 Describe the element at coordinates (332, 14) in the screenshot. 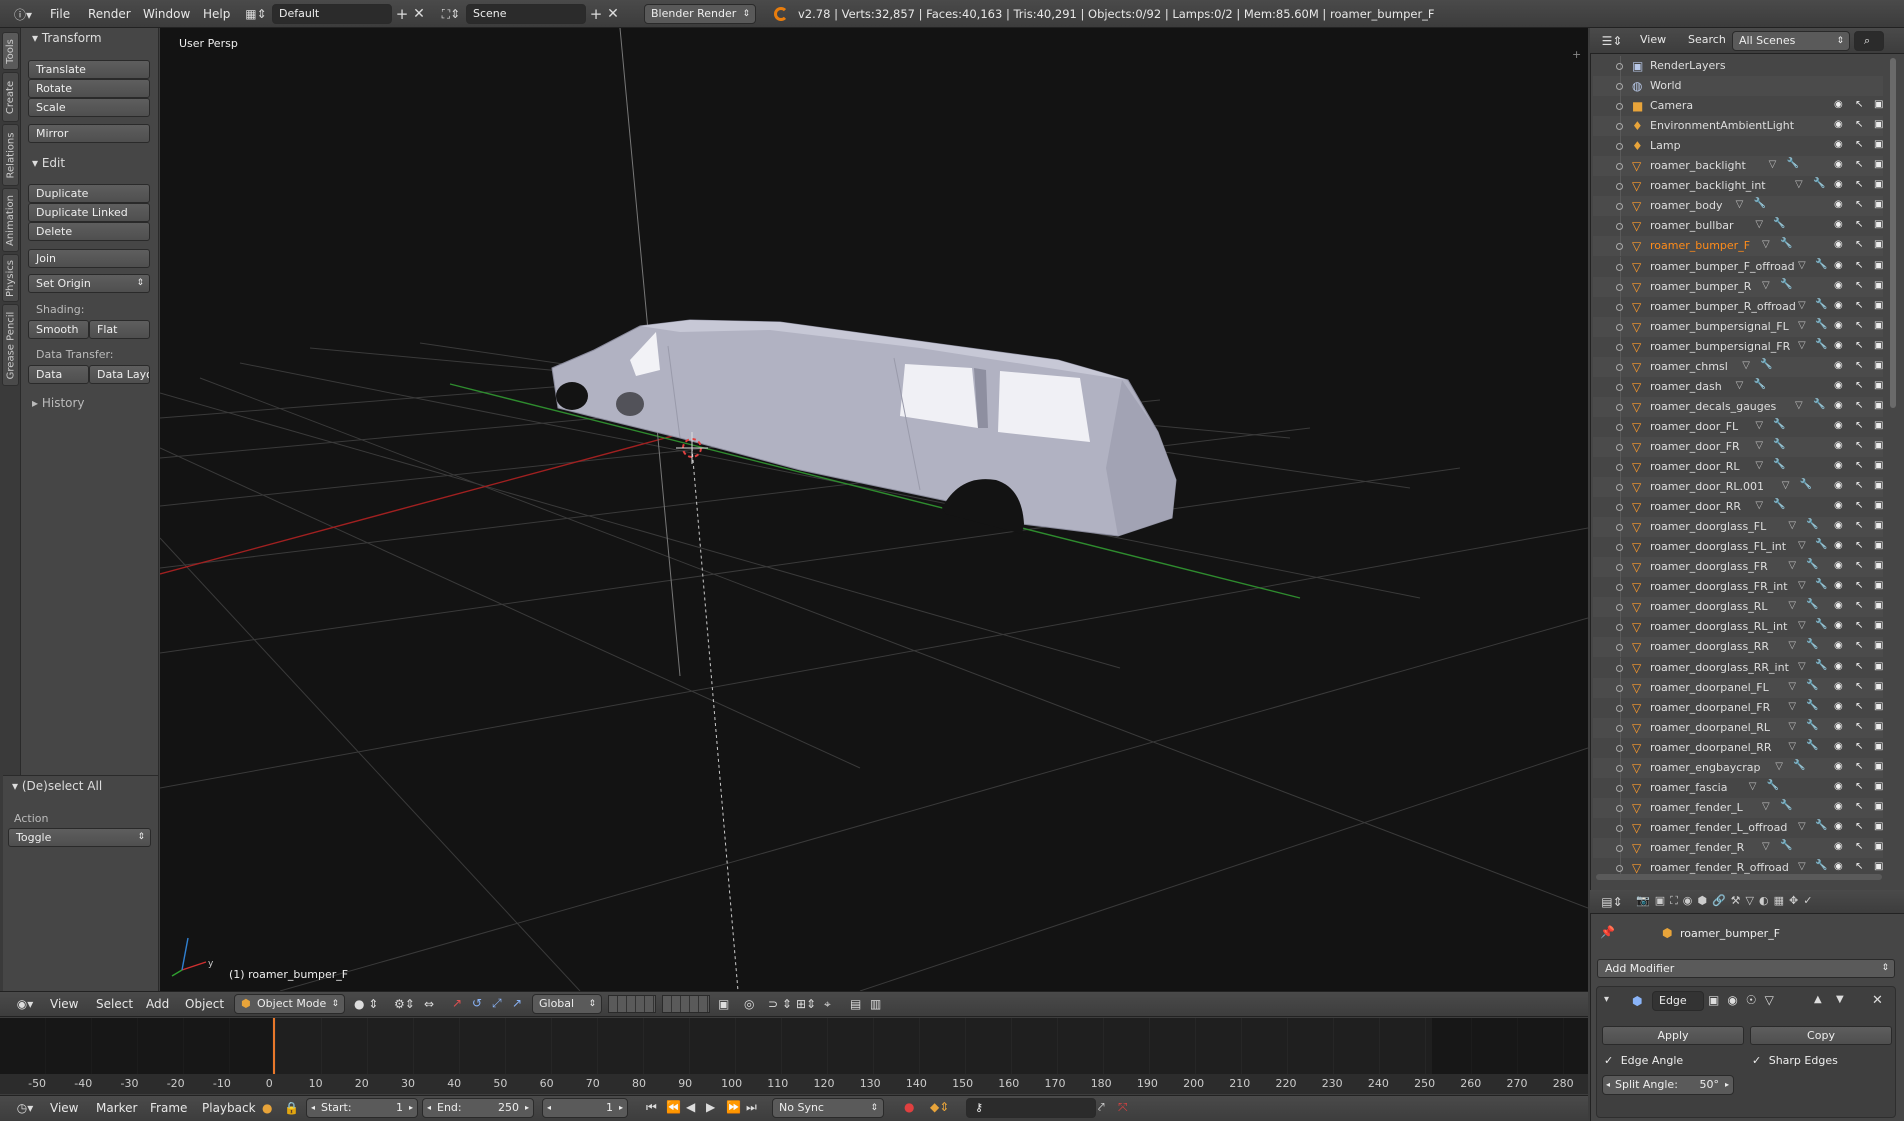

I see `screen-layout-field: Default` at that location.